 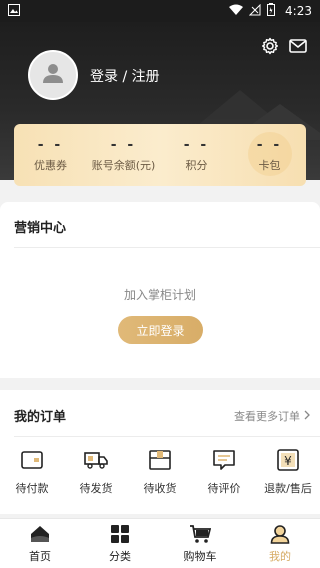 What do you see at coordinates (40, 556) in the screenshot?
I see `tab-label: 首页` at bounding box center [40, 556].